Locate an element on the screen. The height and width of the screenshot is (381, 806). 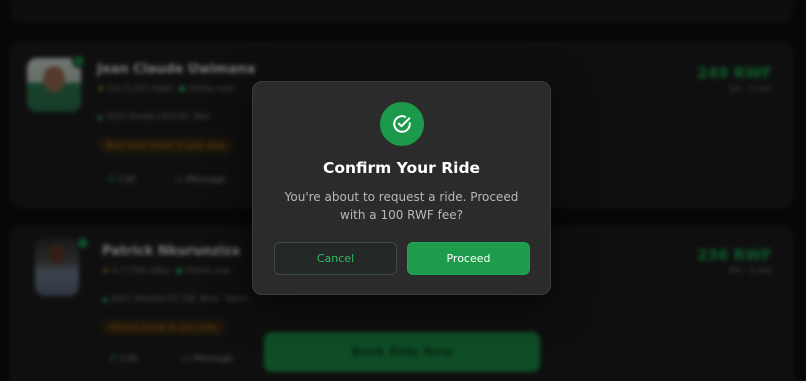
dialog-title: Confirm Your Ride is located at coordinates (401, 168).